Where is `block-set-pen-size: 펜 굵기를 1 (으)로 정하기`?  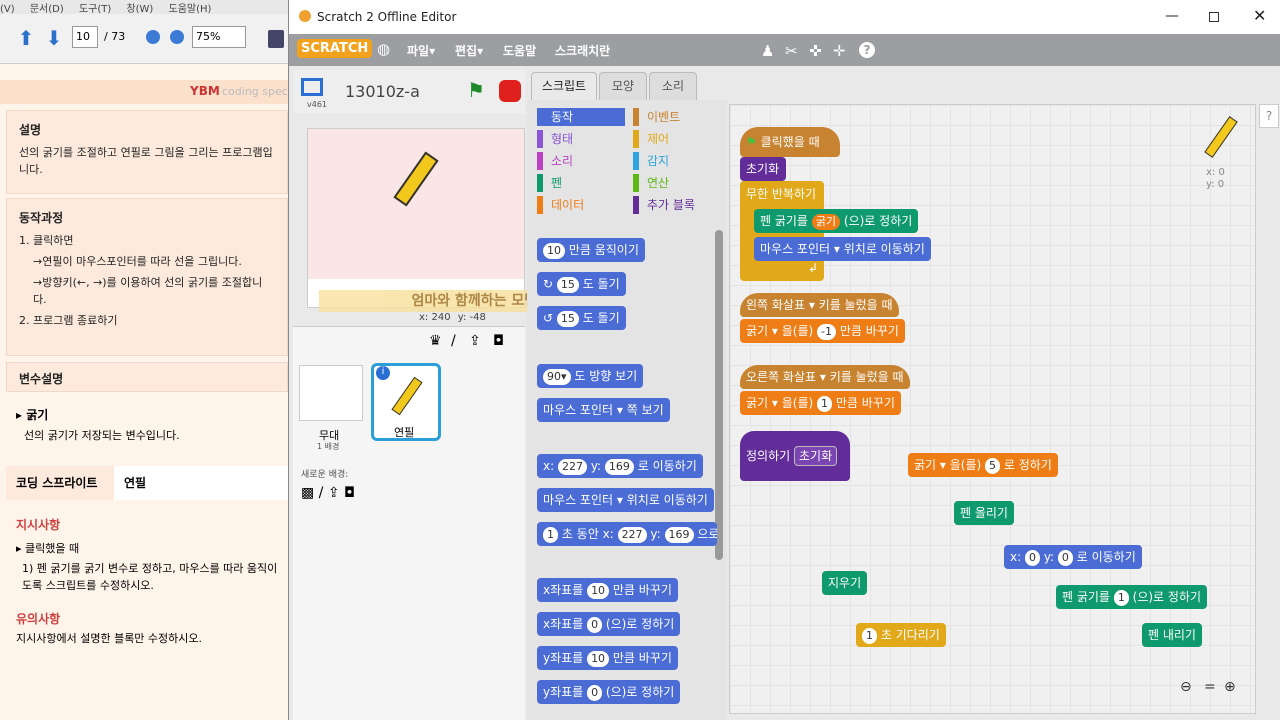
block-set-pen-size: 펜 굵기를 1 (으)로 정하기 is located at coordinates (1132, 597).